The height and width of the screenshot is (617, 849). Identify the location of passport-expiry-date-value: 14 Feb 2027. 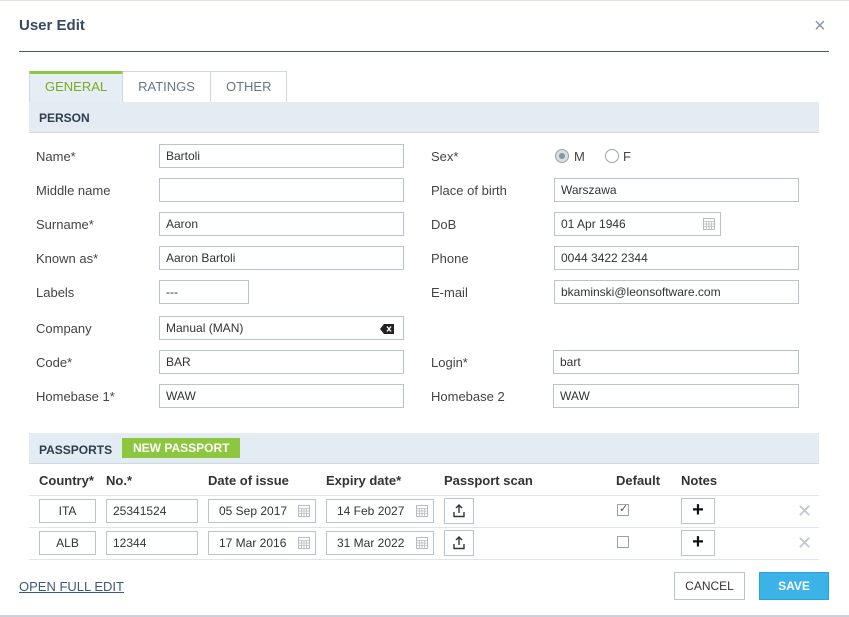
(371, 511).